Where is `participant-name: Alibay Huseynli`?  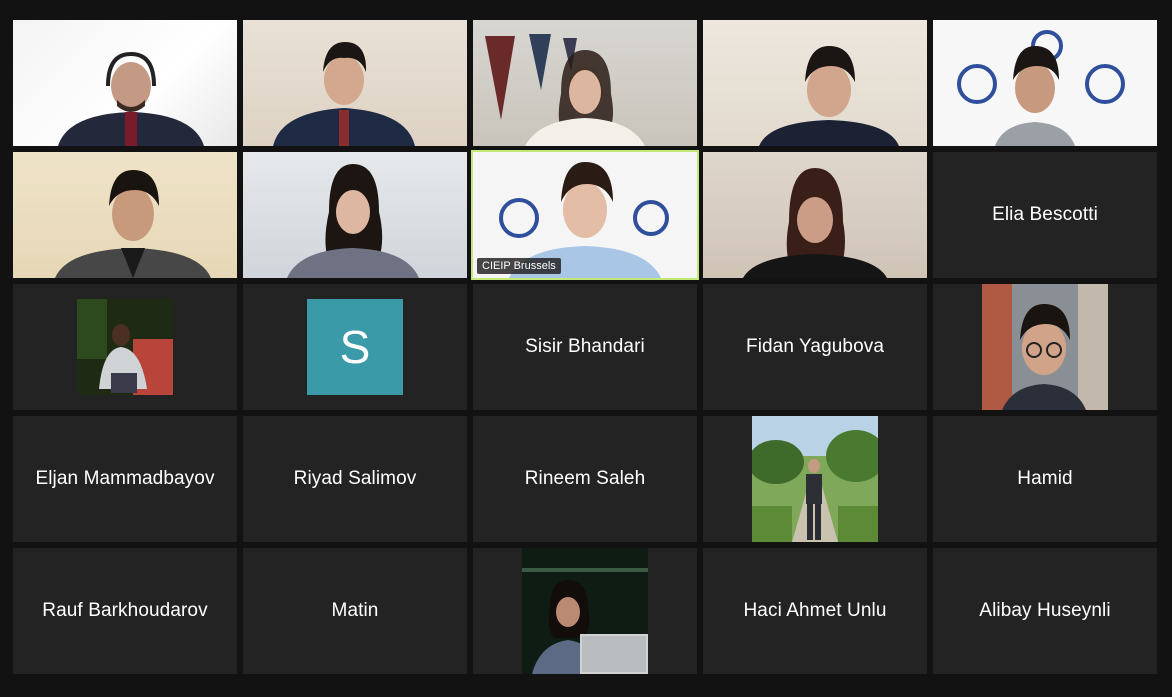
participant-name: Alibay Huseynli is located at coordinates (1045, 610).